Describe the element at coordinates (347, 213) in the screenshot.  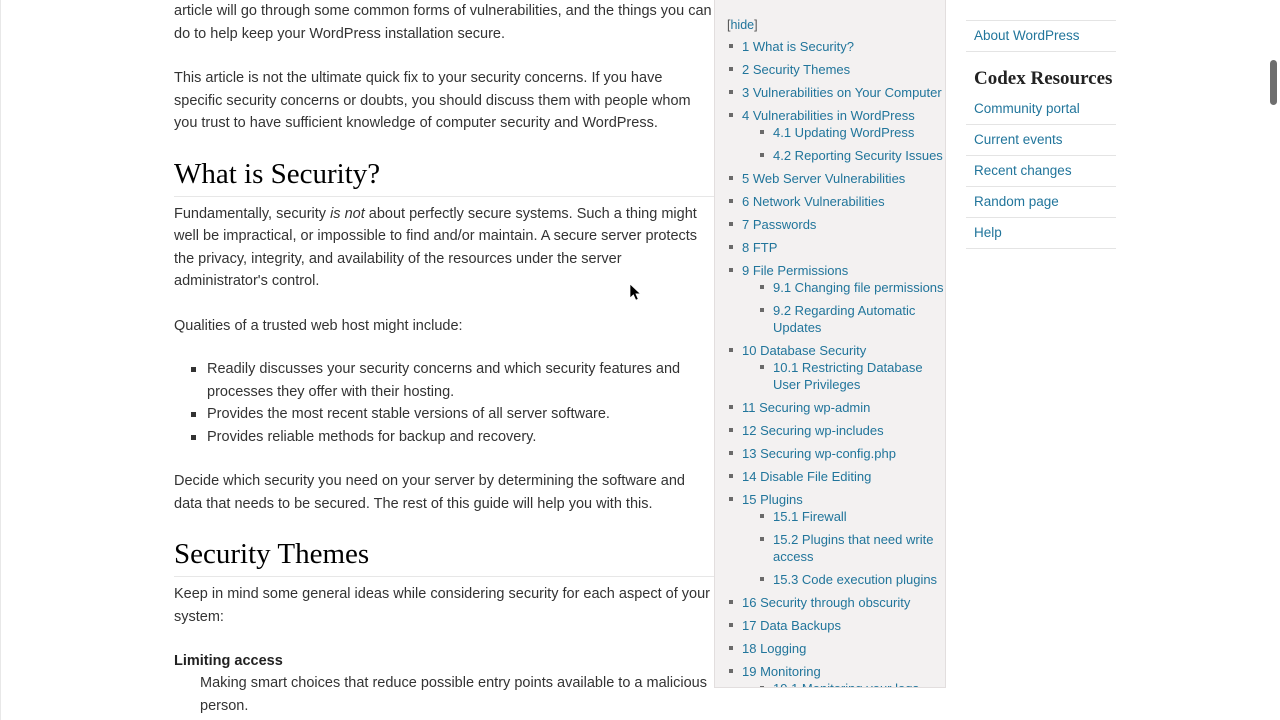
I see `para-emphasis: is not` at that location.